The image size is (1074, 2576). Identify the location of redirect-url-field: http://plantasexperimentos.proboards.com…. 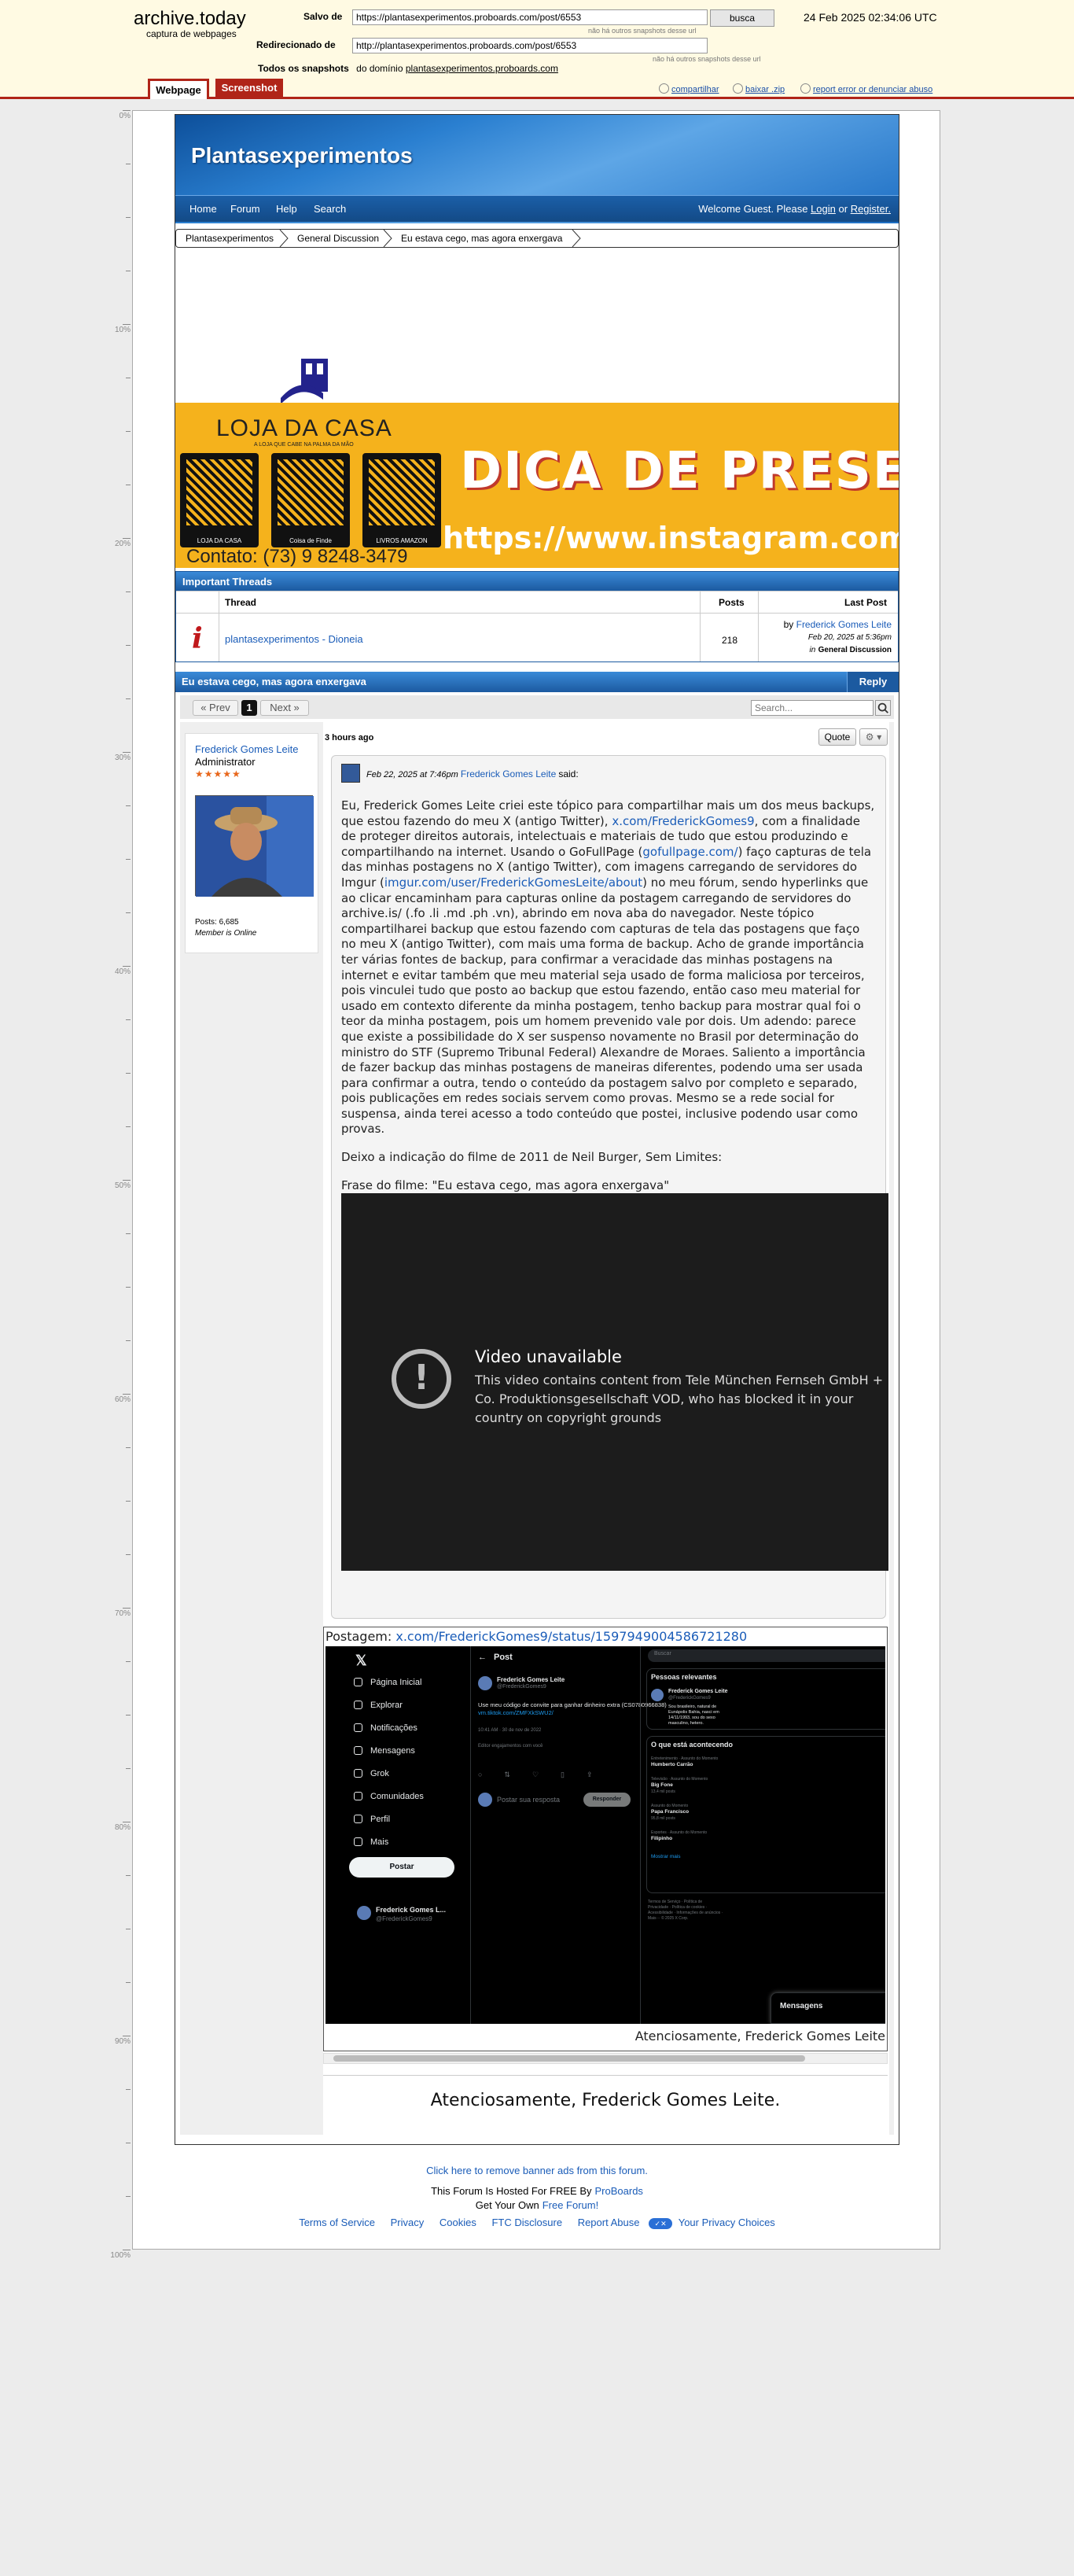
(530, 45).